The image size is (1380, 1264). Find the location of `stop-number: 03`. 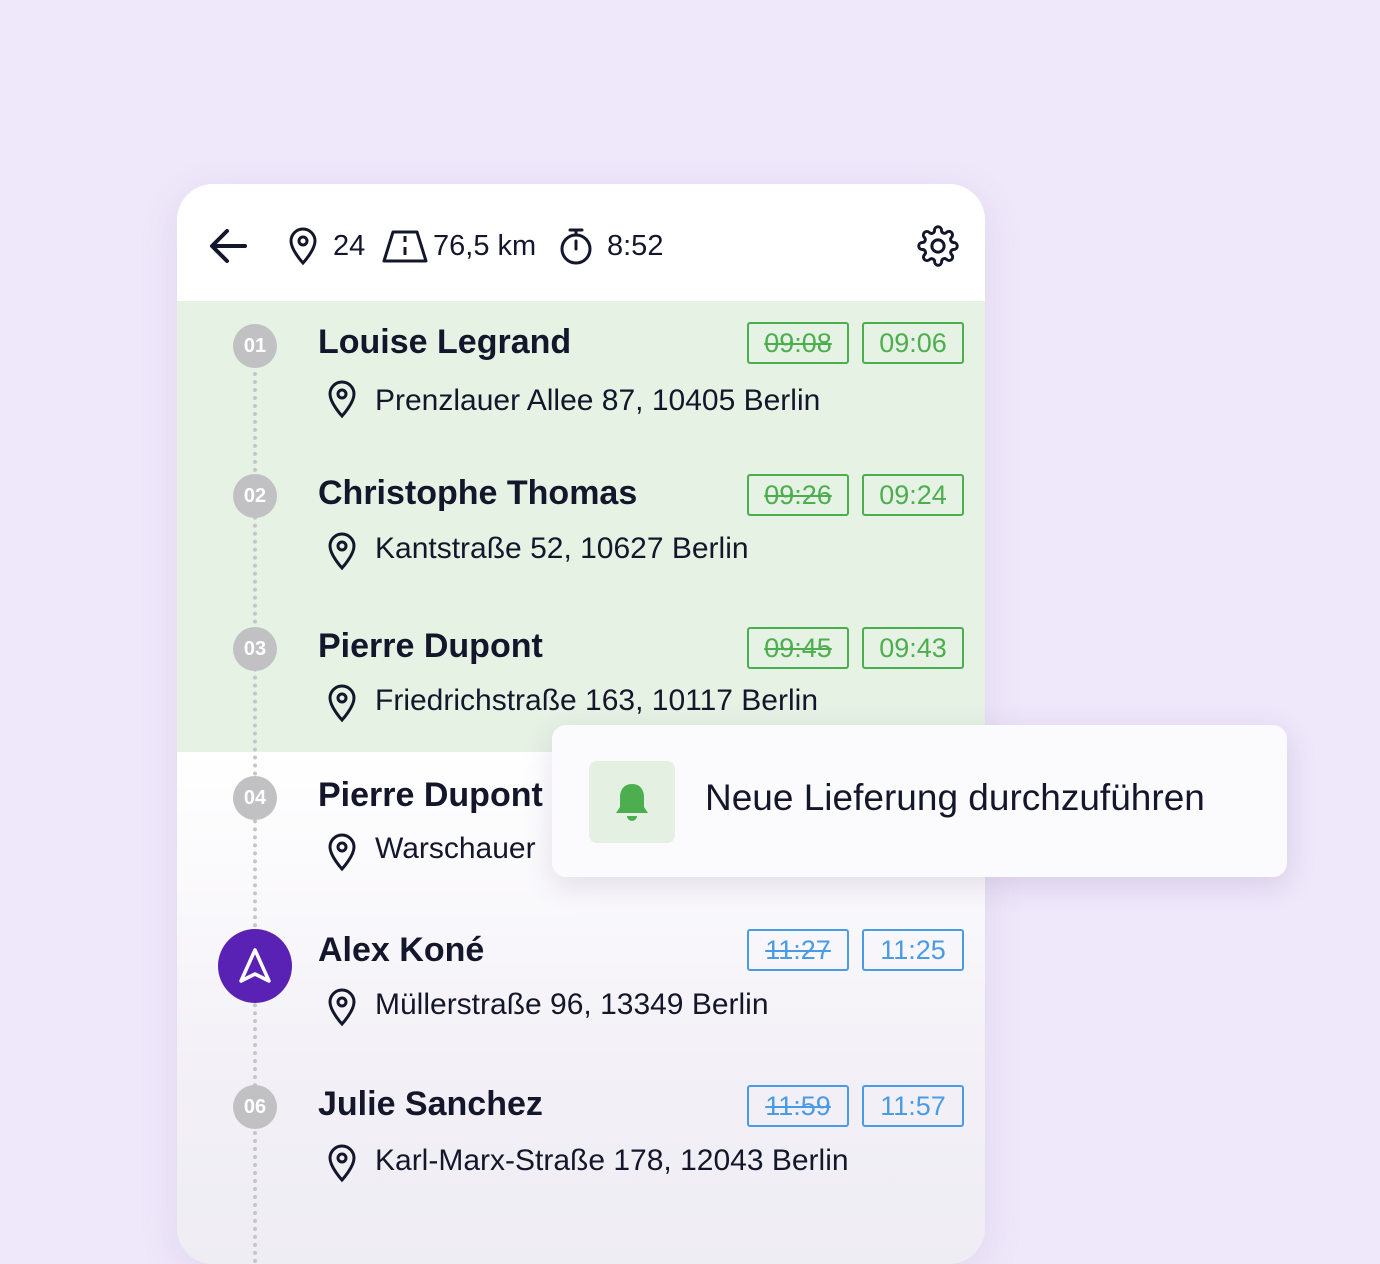

stop-number: 03 is located at coordinates (255, 649).